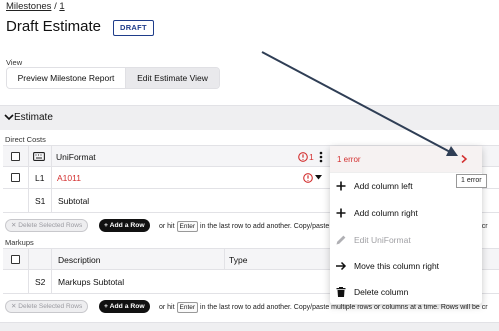  I want to click on tab-edit-estimate-view: Edit Estimate View, so click(172, 78).